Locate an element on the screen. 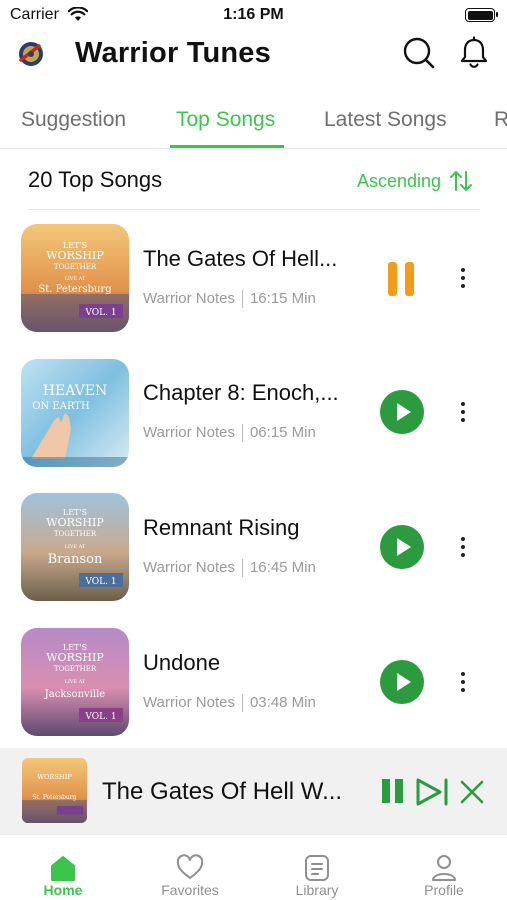 Image resolution: width=507 pixels, height=900 pixels. sort-label: Ascending is located at coordinates (399, 180).